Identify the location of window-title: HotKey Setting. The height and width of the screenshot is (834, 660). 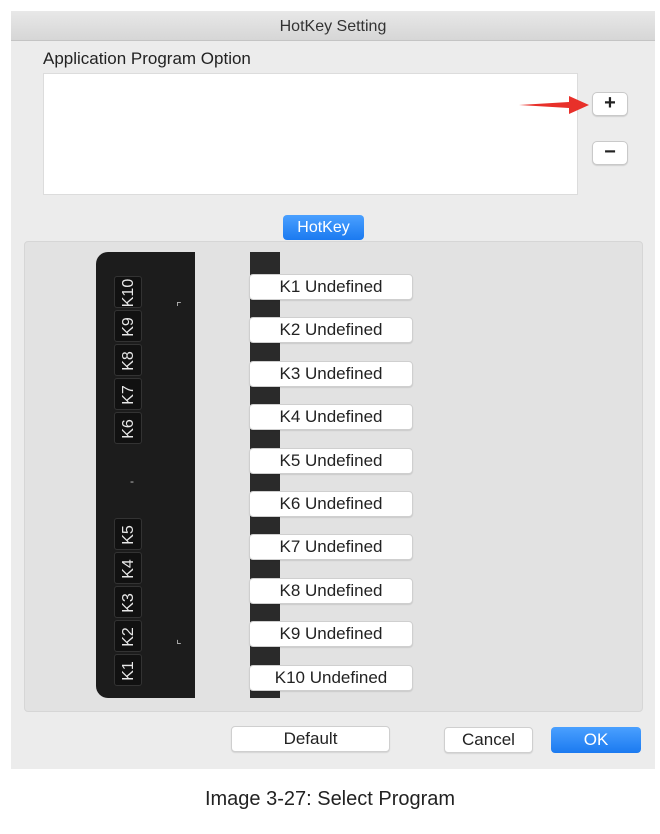
(333, 26).